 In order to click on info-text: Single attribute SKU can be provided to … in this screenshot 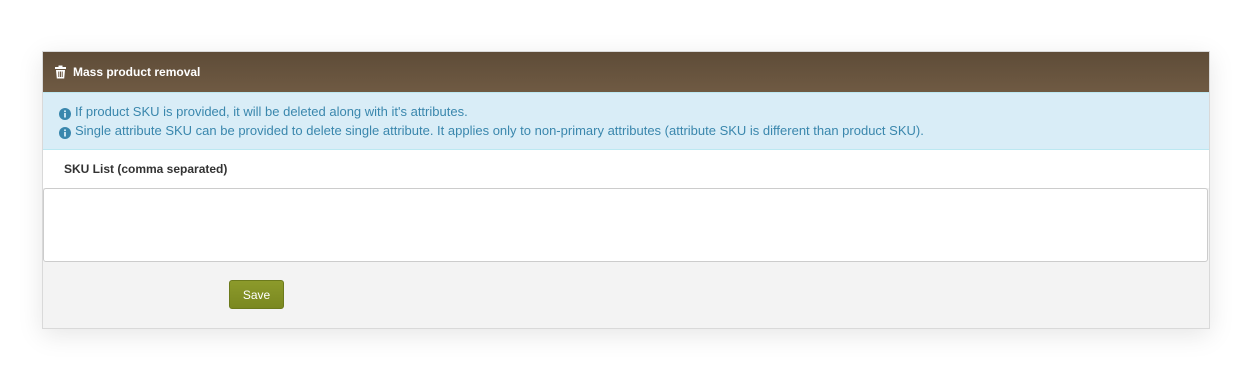, I will do `click(499, 130)`.